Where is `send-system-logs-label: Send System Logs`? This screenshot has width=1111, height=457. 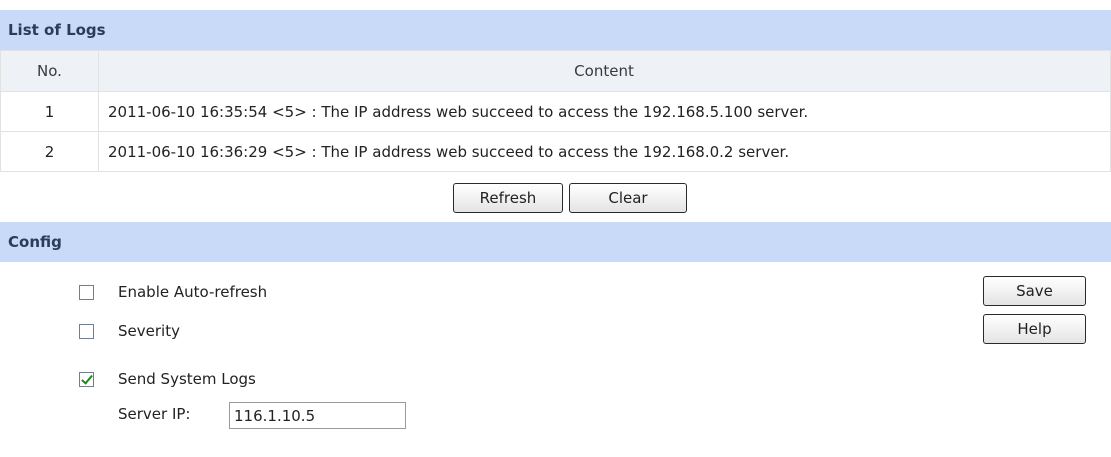
send-system-logs-label: Send System Logs is located at coordinates (187, 379).